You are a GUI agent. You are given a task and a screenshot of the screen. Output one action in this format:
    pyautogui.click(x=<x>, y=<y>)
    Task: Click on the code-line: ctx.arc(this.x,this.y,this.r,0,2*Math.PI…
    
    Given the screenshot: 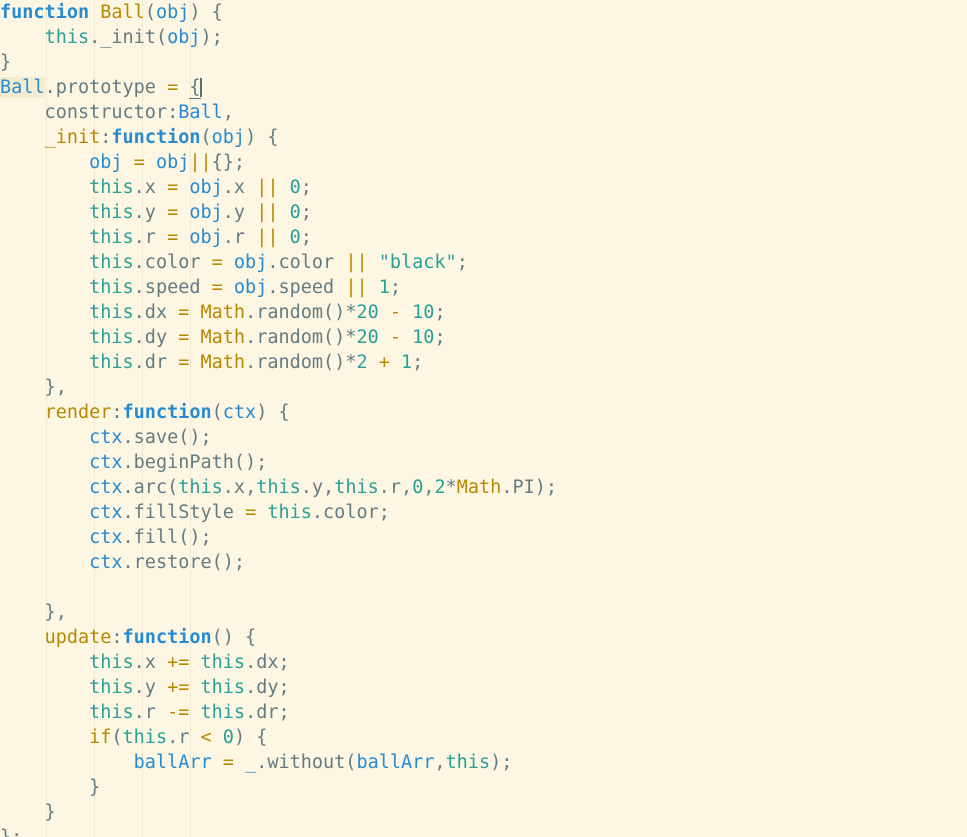 What is the action you would take?
    pyautogui.click(x=483, y=487)
    